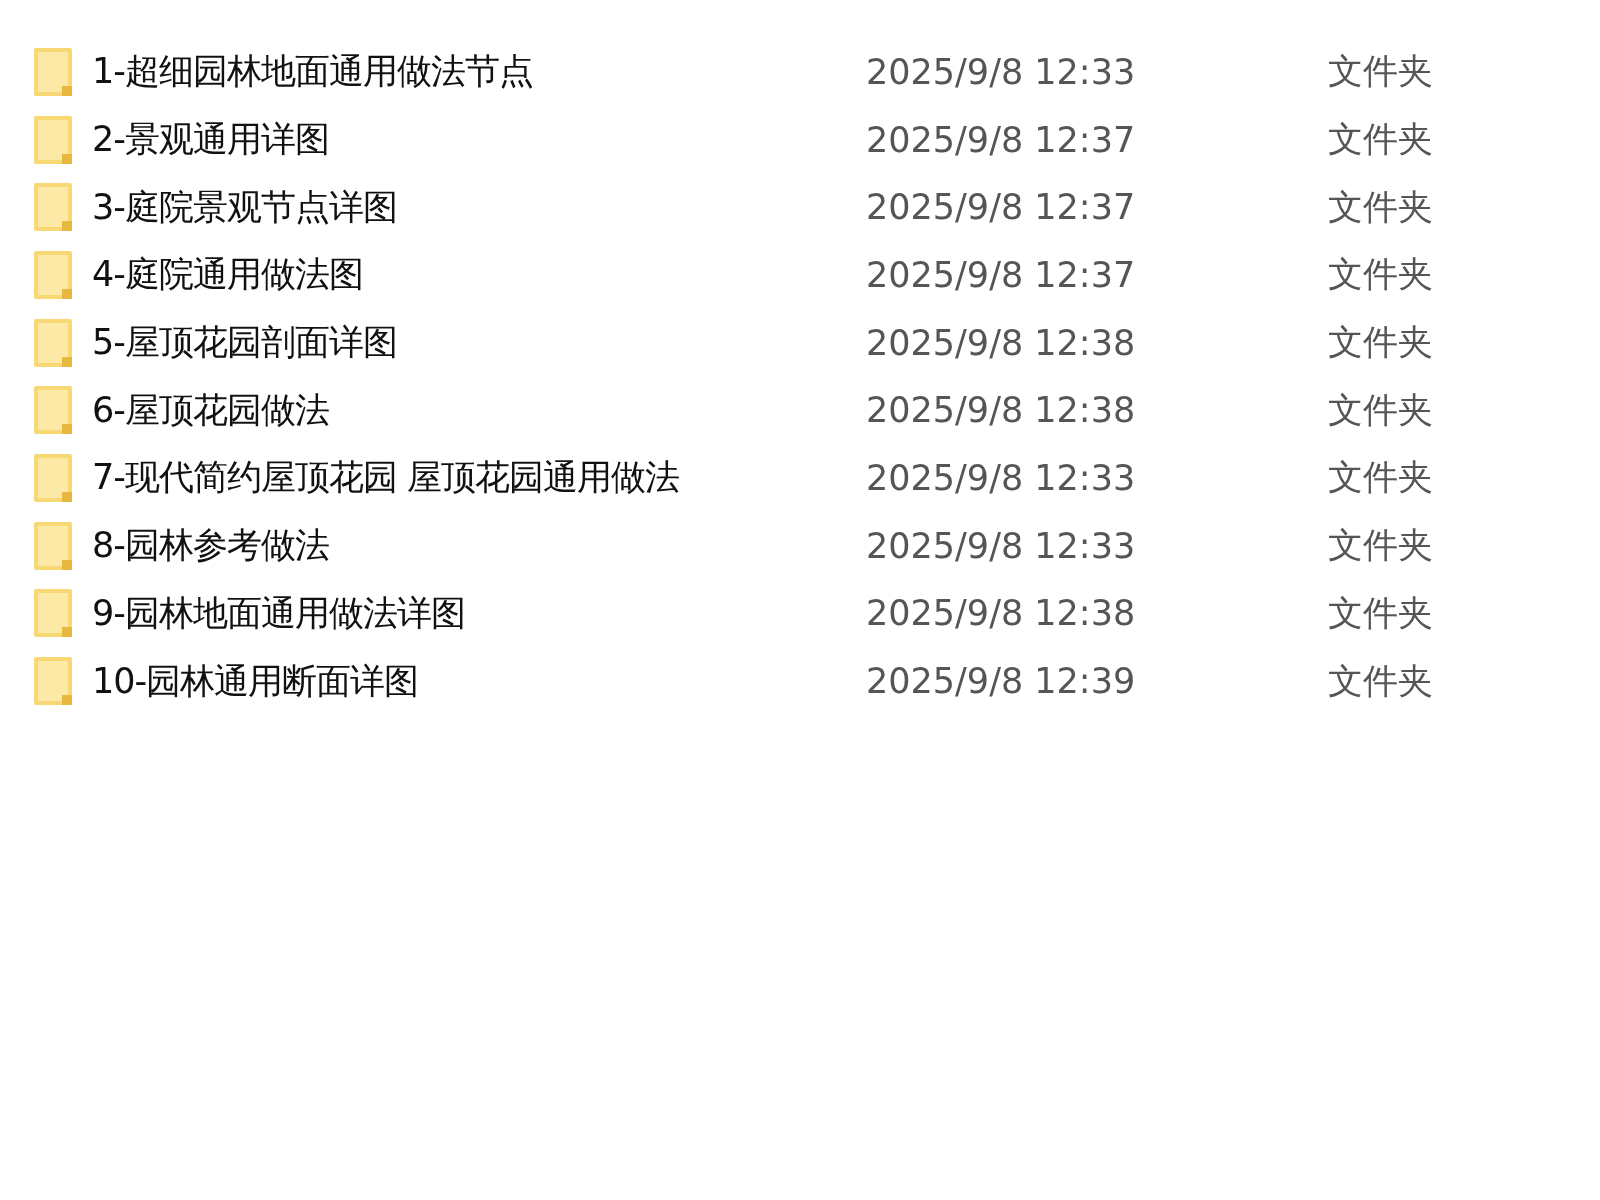 This screenshot has height=1200, width=1600. Describe the element at coordinates (479, 546) in the screenshot. I see `folder-name: 8-园林参考做法` at that location.